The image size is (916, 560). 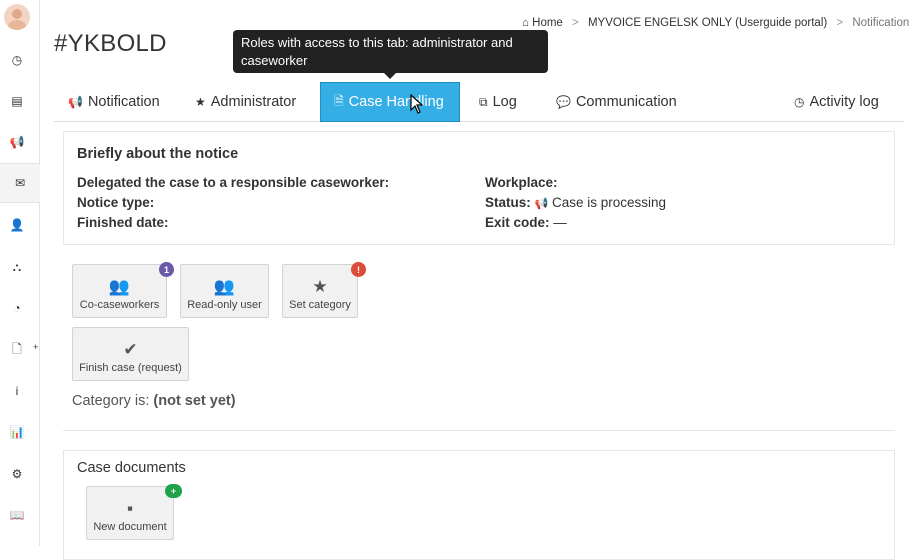 I want to click on tab-activity-log: ◷ Activity log, so click(x=836, y=102).